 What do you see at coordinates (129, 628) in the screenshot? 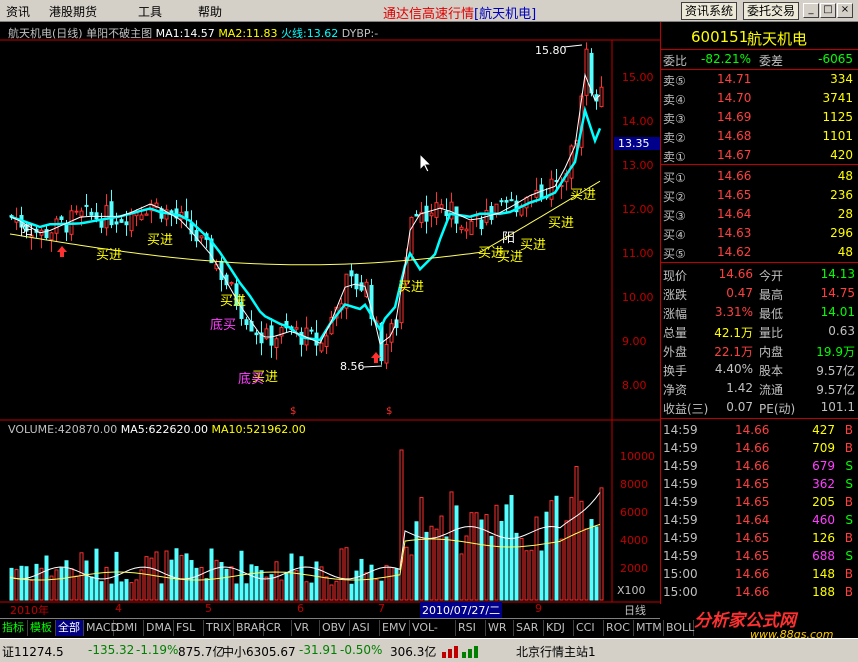
I see `indicator-tab: DMI` at bounding box center [129, 628].